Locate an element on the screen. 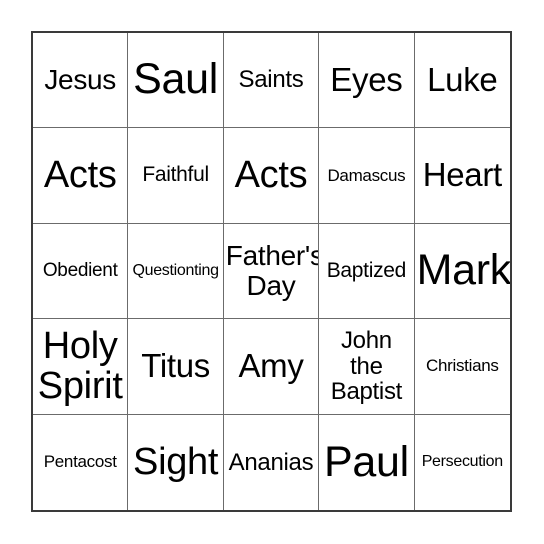 The width and height of the screenshot is (544, 544). bingo-cell-label: Titus is located at coordinates (175, 365).